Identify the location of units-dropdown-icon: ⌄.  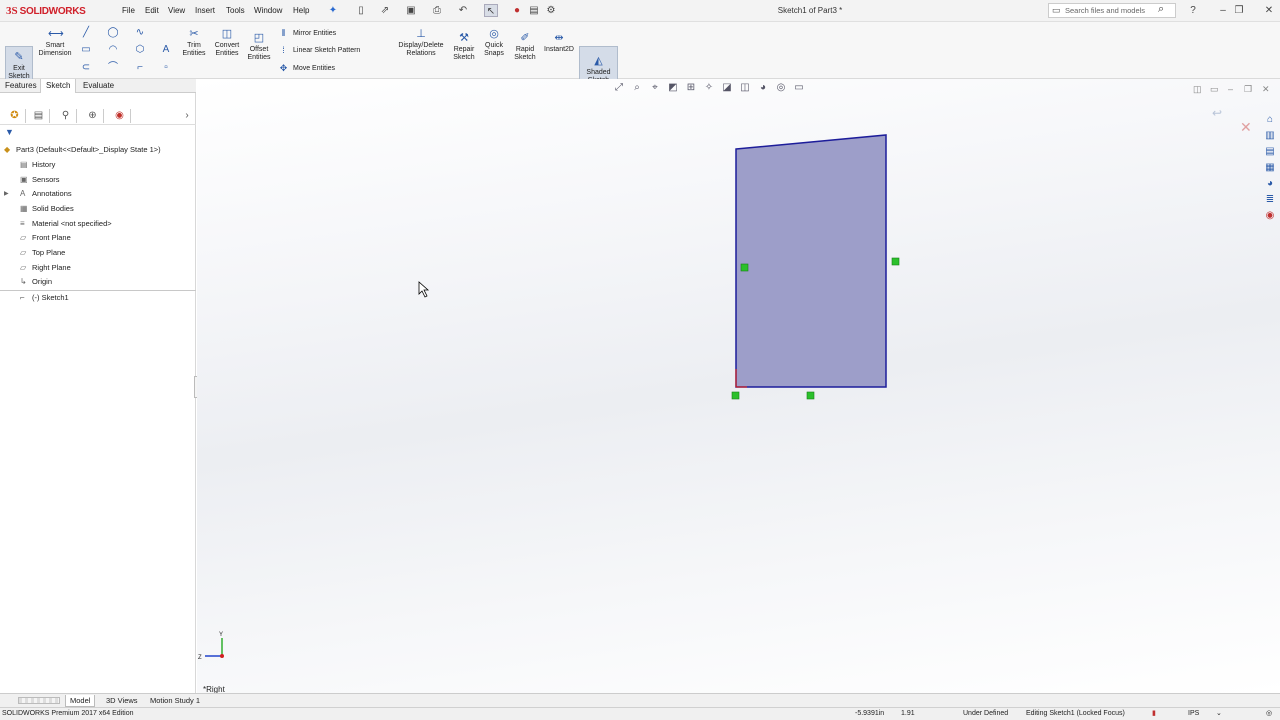
(1219, 714).